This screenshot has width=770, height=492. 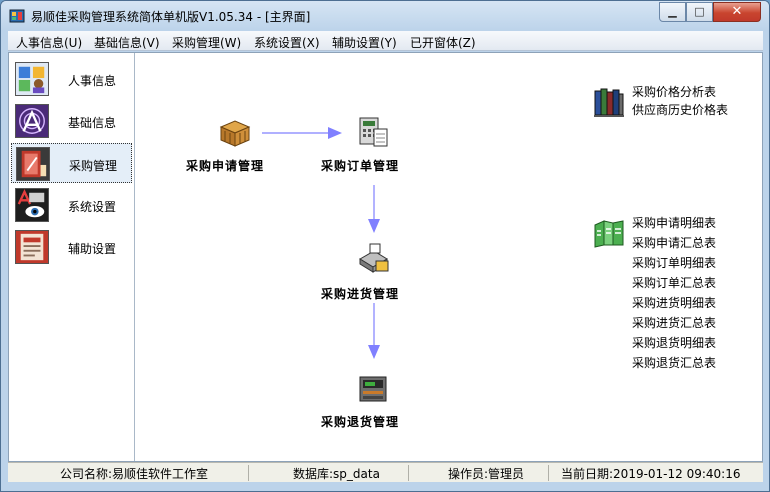 I want to click on sidebar-item-personnel: 人事信息, so click(x=71, y=79).